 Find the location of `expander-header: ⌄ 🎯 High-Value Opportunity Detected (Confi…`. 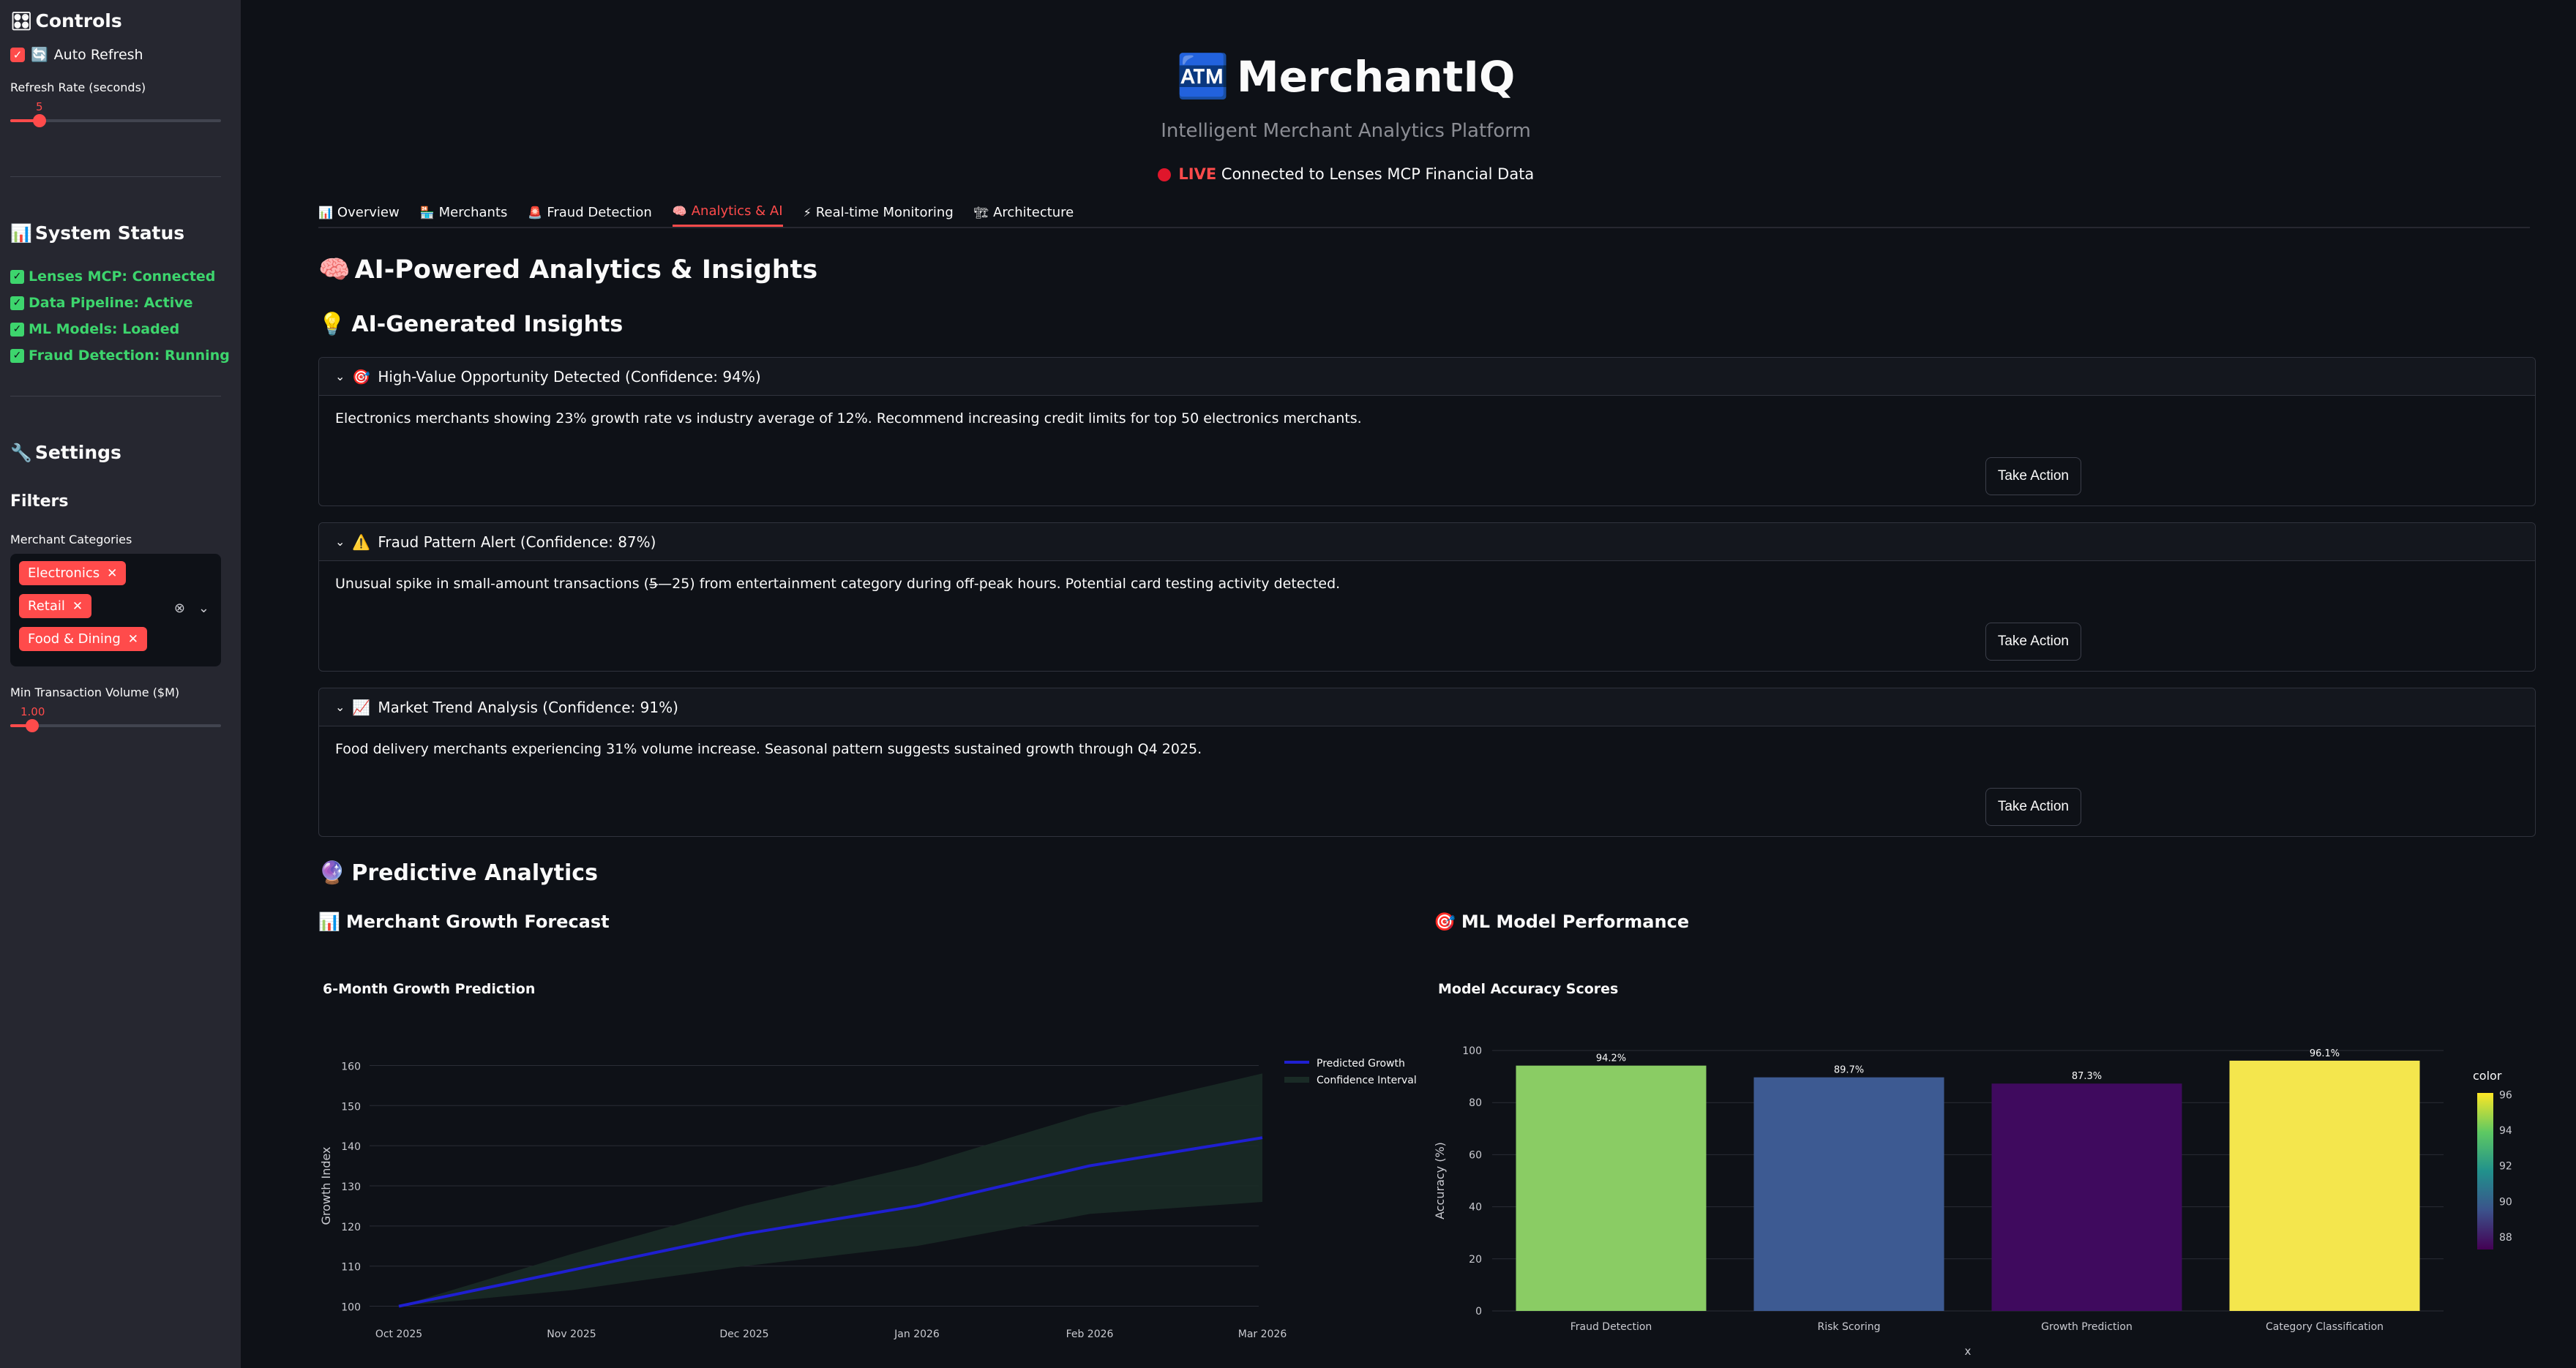

expander-header: ⌄ 🎯 High-Value Opportunity Detected (Confi… is located at coordinates (1427, 377).